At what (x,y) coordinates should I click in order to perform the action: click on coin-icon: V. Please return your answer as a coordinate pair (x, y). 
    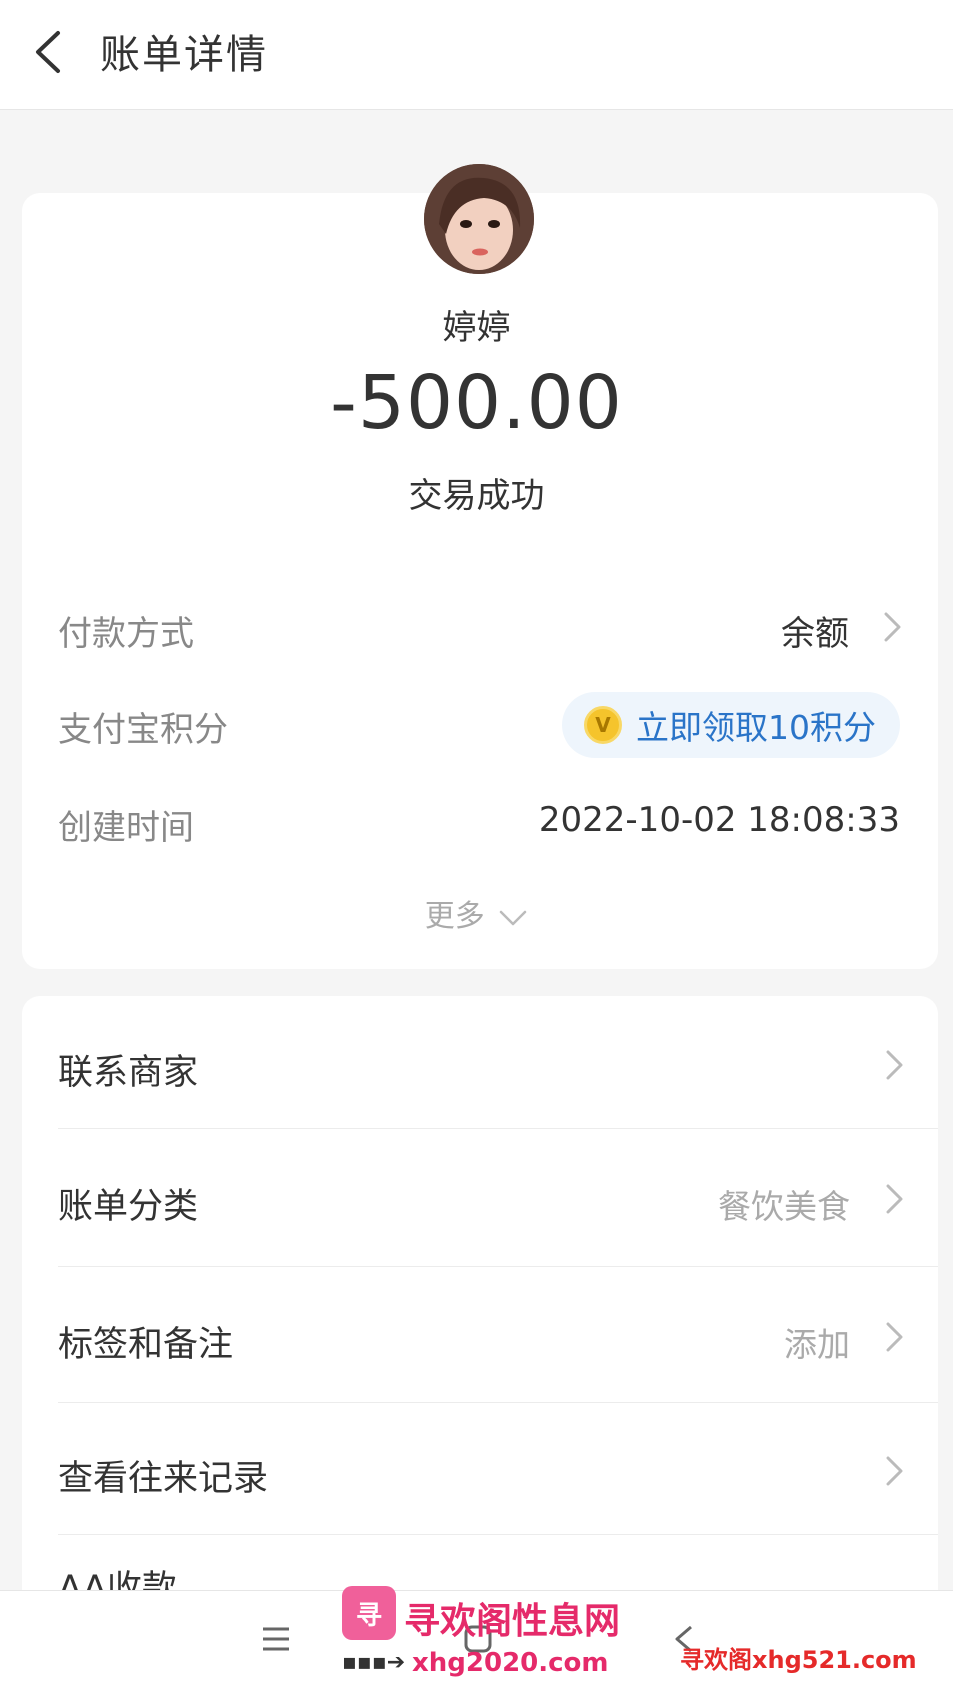
    Looking at the image, I should click on (603, 725).